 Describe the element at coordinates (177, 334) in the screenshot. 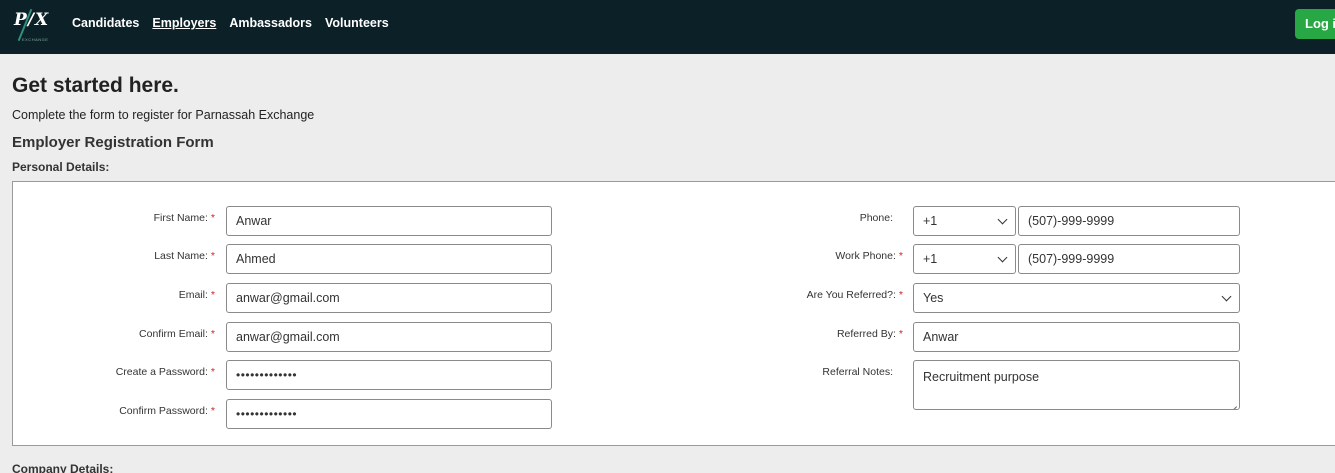

I see `confirm-email-label: Confirm Email: *` at that location.